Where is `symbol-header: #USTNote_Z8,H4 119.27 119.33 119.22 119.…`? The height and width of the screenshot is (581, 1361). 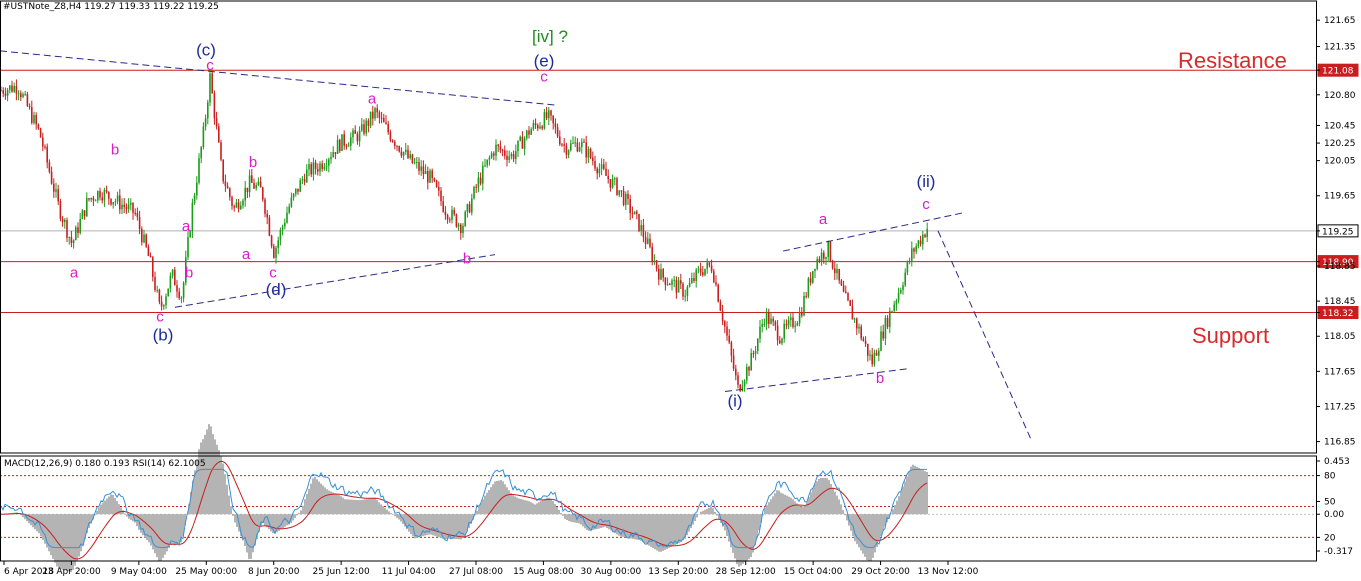 symbol-header: #USTNote_Z8,H4 119.27 119.33 119.22 119.… is located at coordinates (111, 7).